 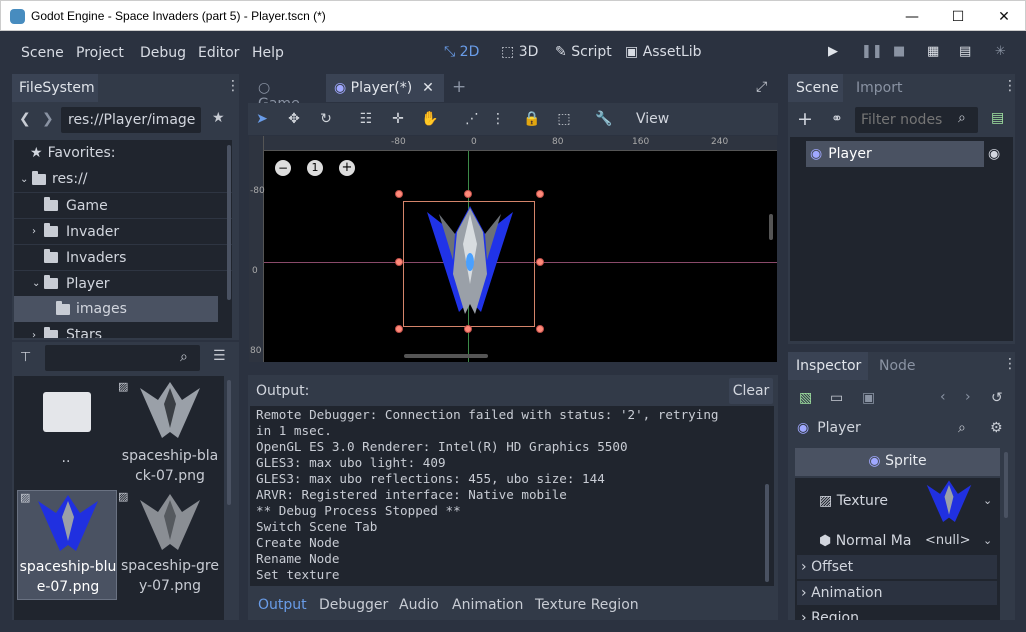 I want to click on tab-game: ○ Game, so click(x=287, y=93).